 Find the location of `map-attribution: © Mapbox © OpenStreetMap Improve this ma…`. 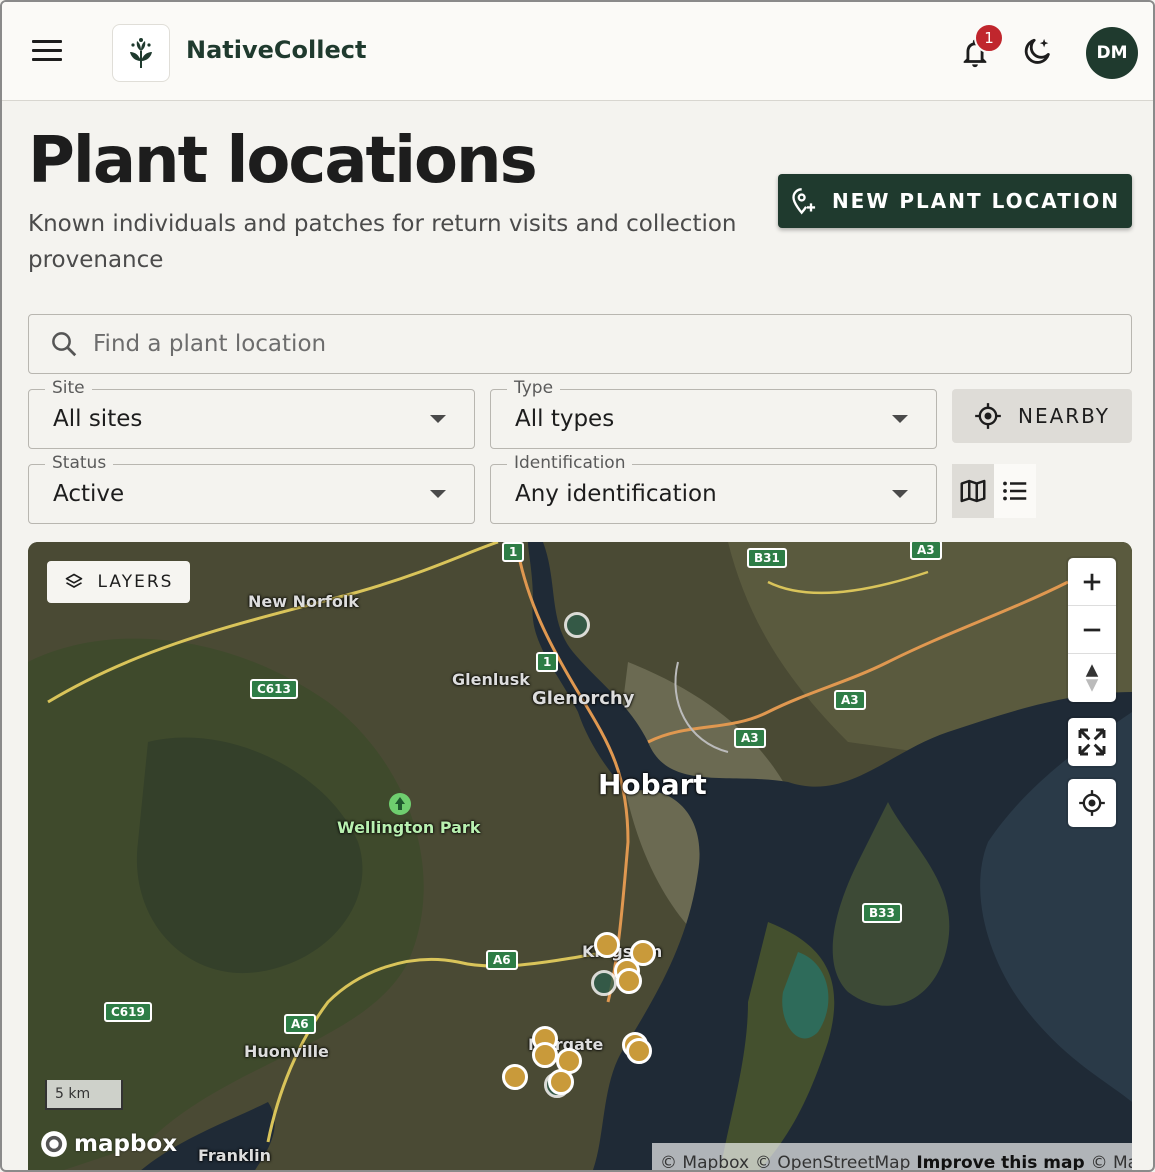

map-attribution: © Mapbox © OpenStreetMap Improve this ma… is located at coordinates (892, 1157).